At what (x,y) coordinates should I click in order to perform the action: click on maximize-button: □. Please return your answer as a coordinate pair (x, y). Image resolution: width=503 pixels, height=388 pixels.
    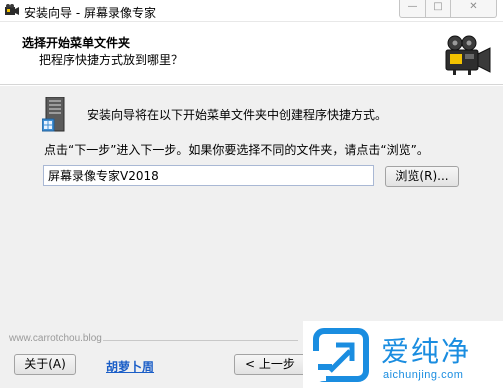
    Looking at the image, I should click on (438, 9).